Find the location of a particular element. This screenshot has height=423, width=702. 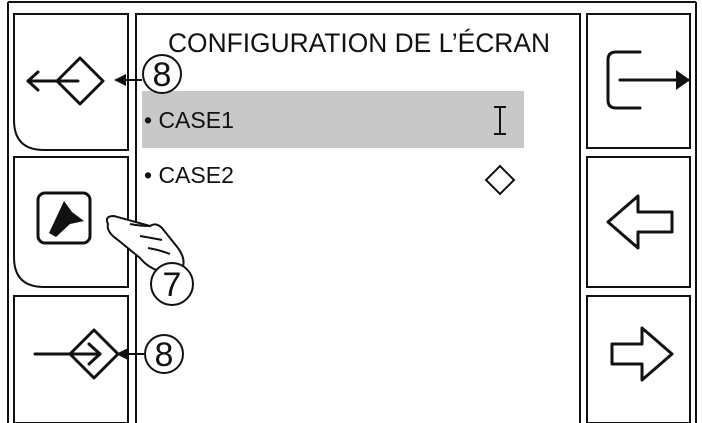

screen-title: CONFIGURATION DE L’ÉCRAN is located at coordinates (359, 43).